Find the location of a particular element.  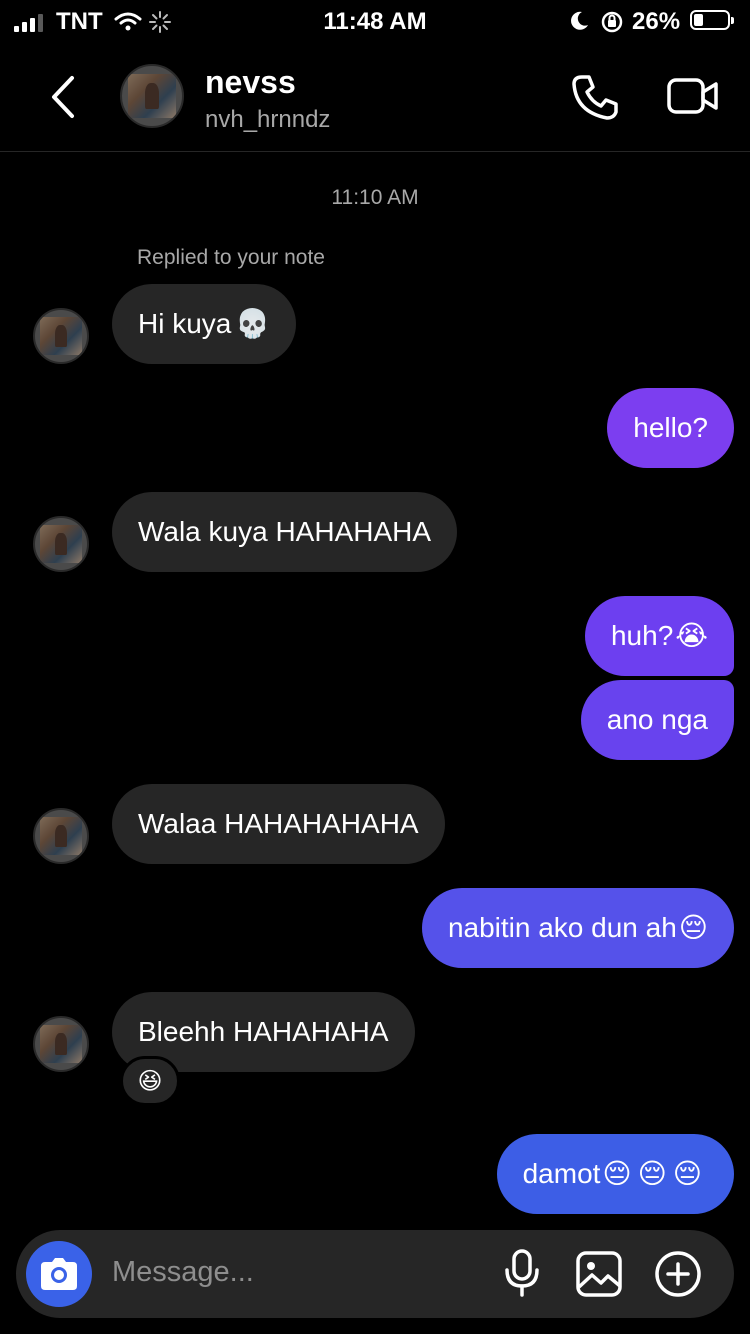

chat-header: nevss nvh_hrnndz is located at coordinates (375, 98).